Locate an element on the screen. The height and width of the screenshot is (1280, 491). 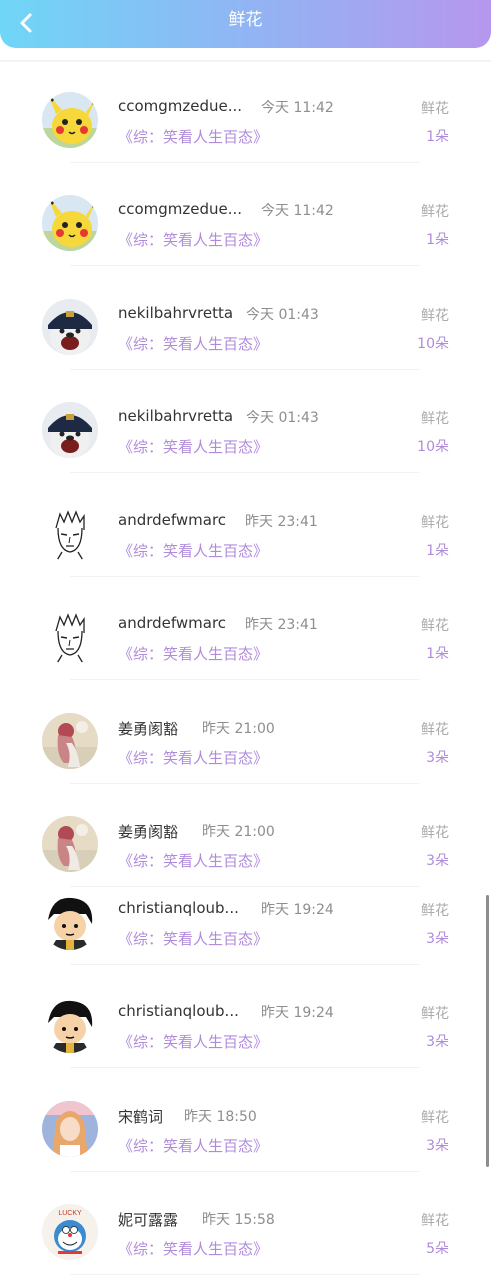
record-time: 昨天 18:50 is located at coordinates (220, 1117).